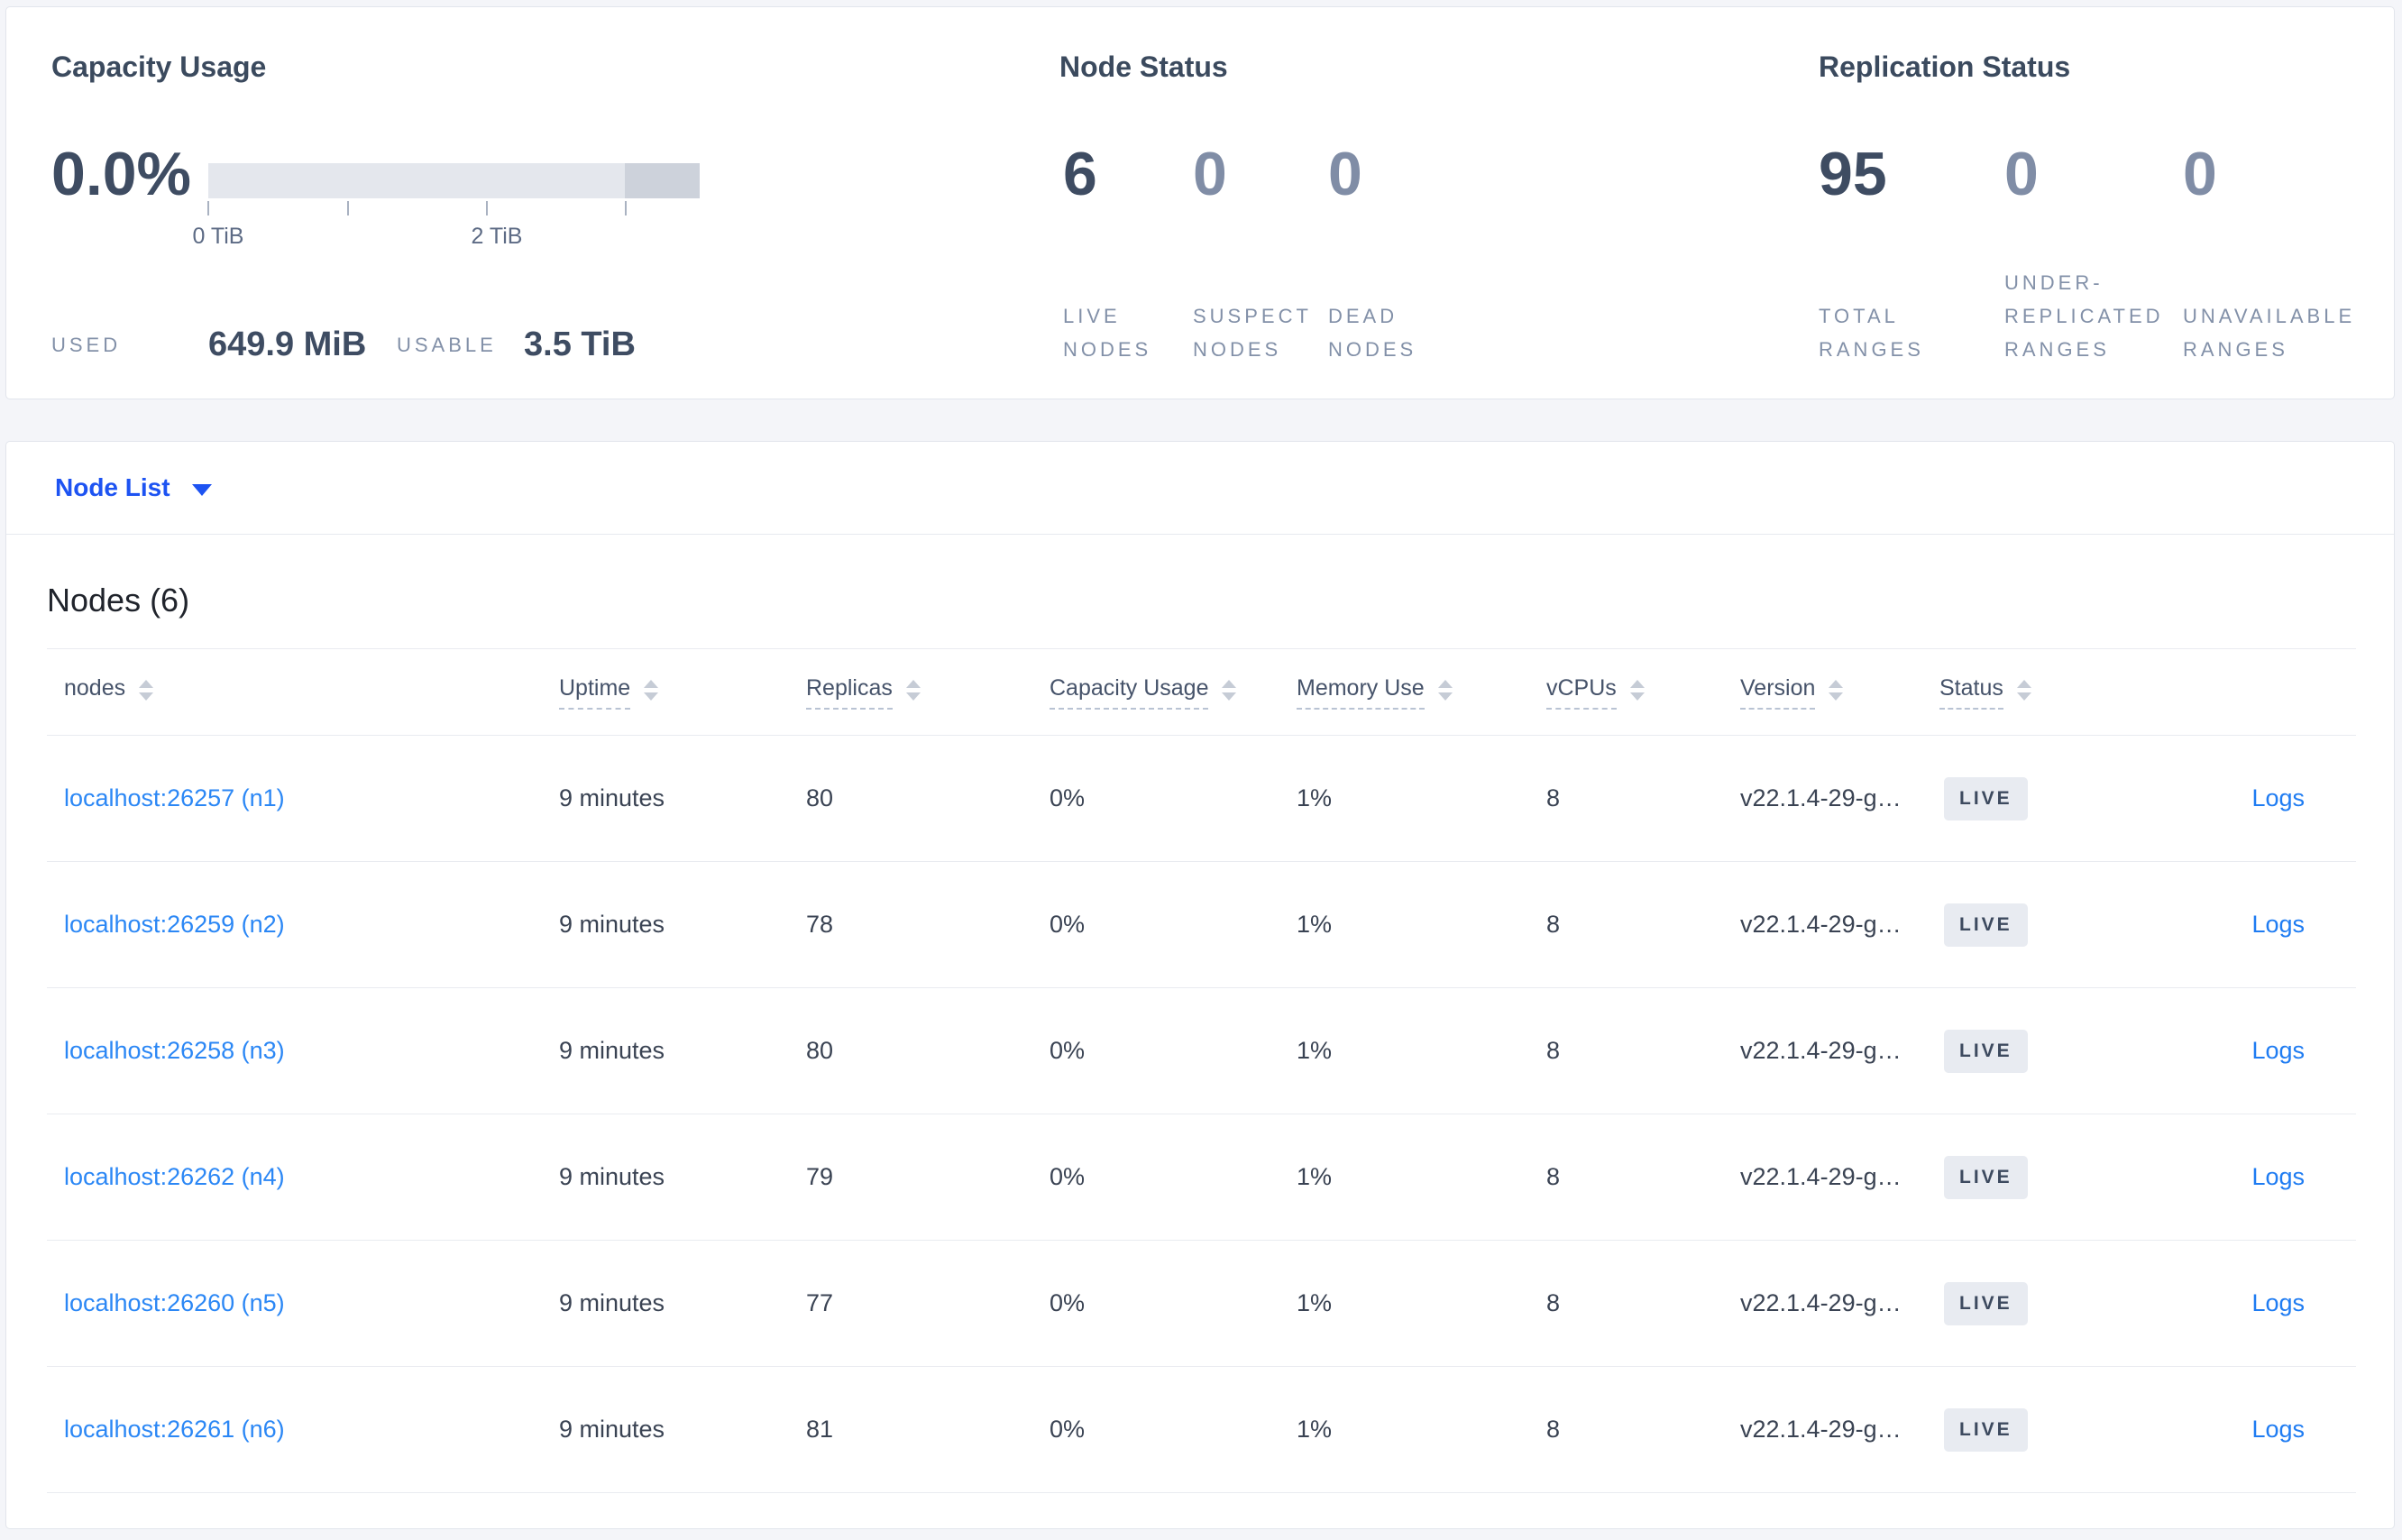 This screenshot has width=2402, height=1540. Describe the element at coordinates (1421, 693) in the screenshot. I see `column-header-memory-use: Memory Use` at that location.